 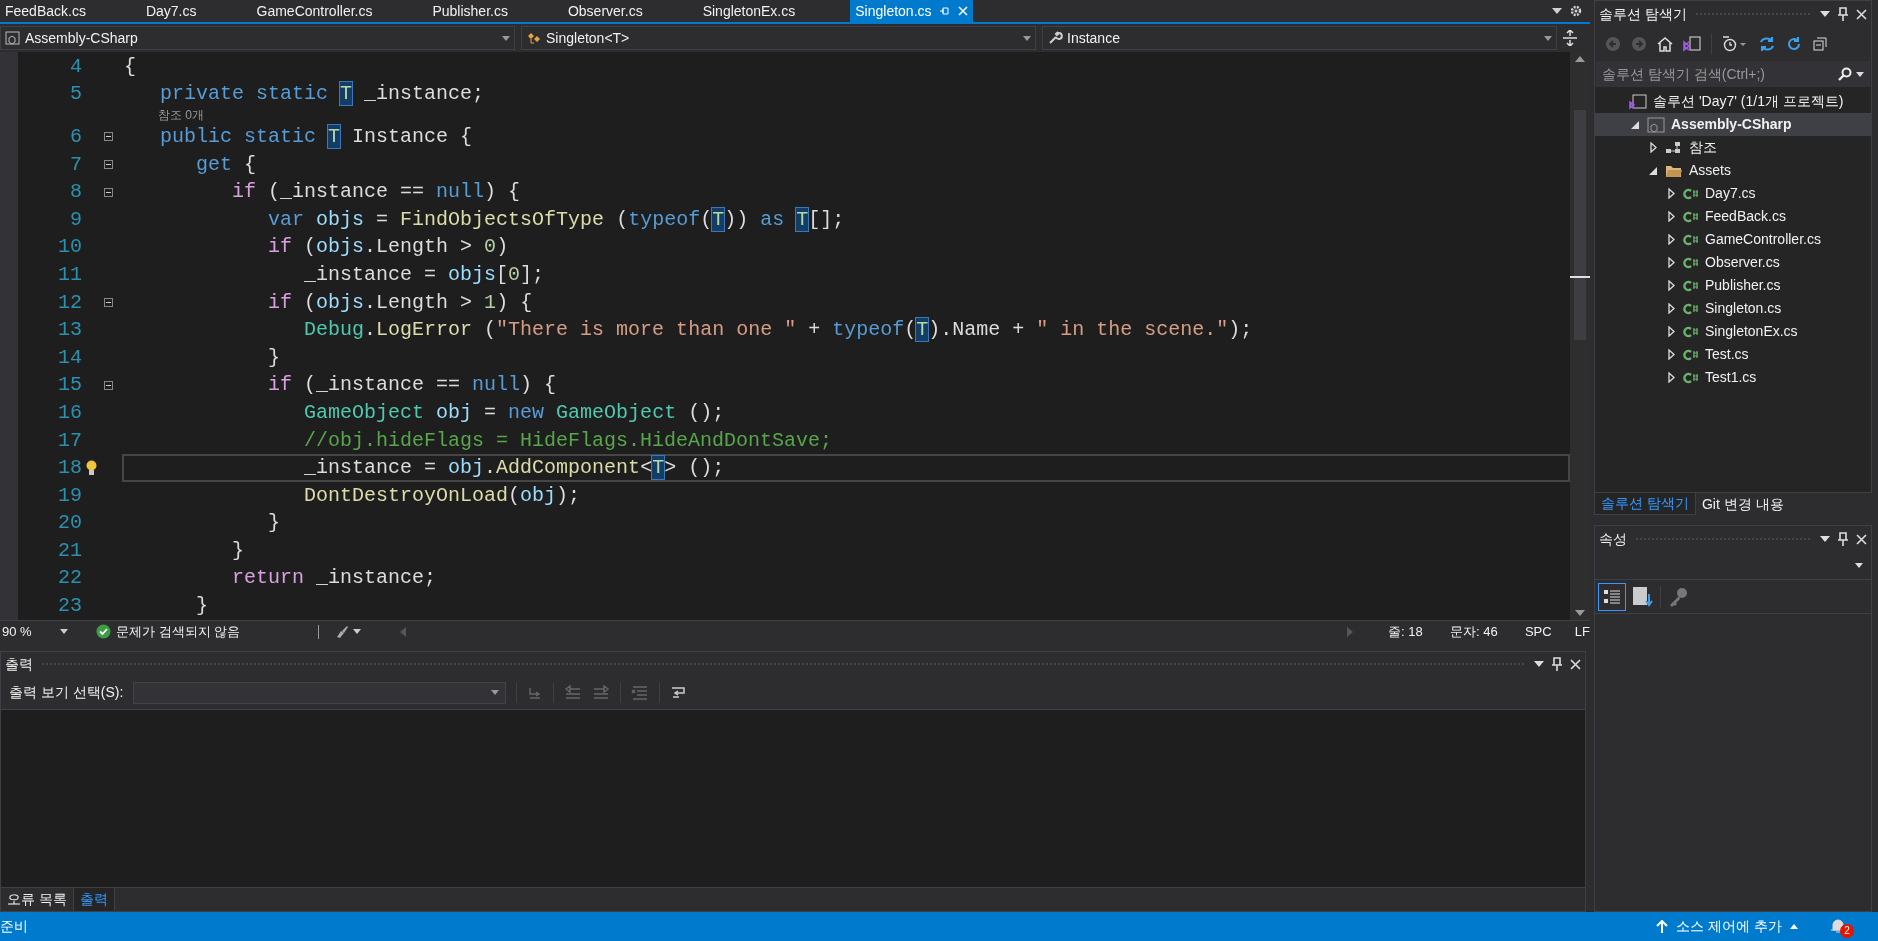 I want to click on scroll-down-icon, so click(x=1580, y=613).